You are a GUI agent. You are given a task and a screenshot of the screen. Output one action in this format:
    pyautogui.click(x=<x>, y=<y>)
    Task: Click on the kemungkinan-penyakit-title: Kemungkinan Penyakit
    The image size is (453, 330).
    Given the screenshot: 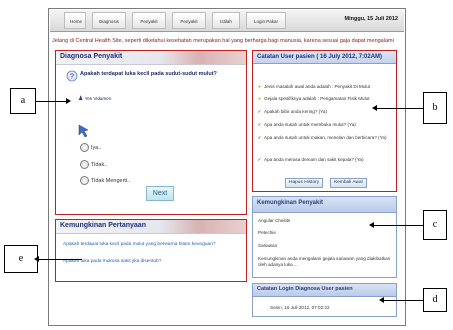 What is the action you would take?
    pyautogui.click(x=290, y=203)
    